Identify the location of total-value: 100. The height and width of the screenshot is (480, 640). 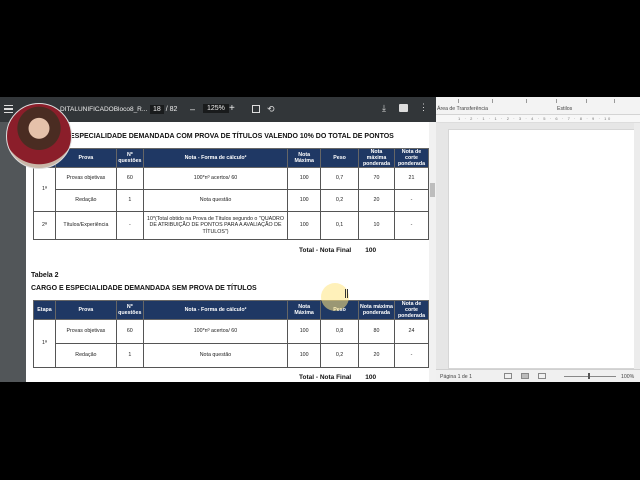
(371, 250).